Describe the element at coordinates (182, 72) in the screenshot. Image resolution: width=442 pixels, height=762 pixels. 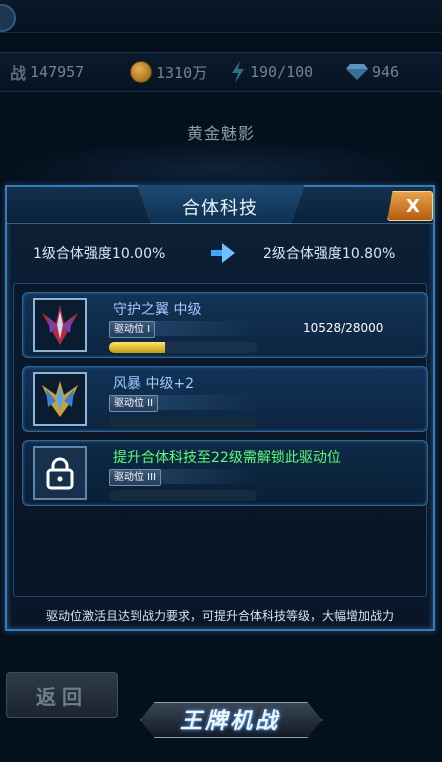
I see `coin-value: 1310万` at that location.